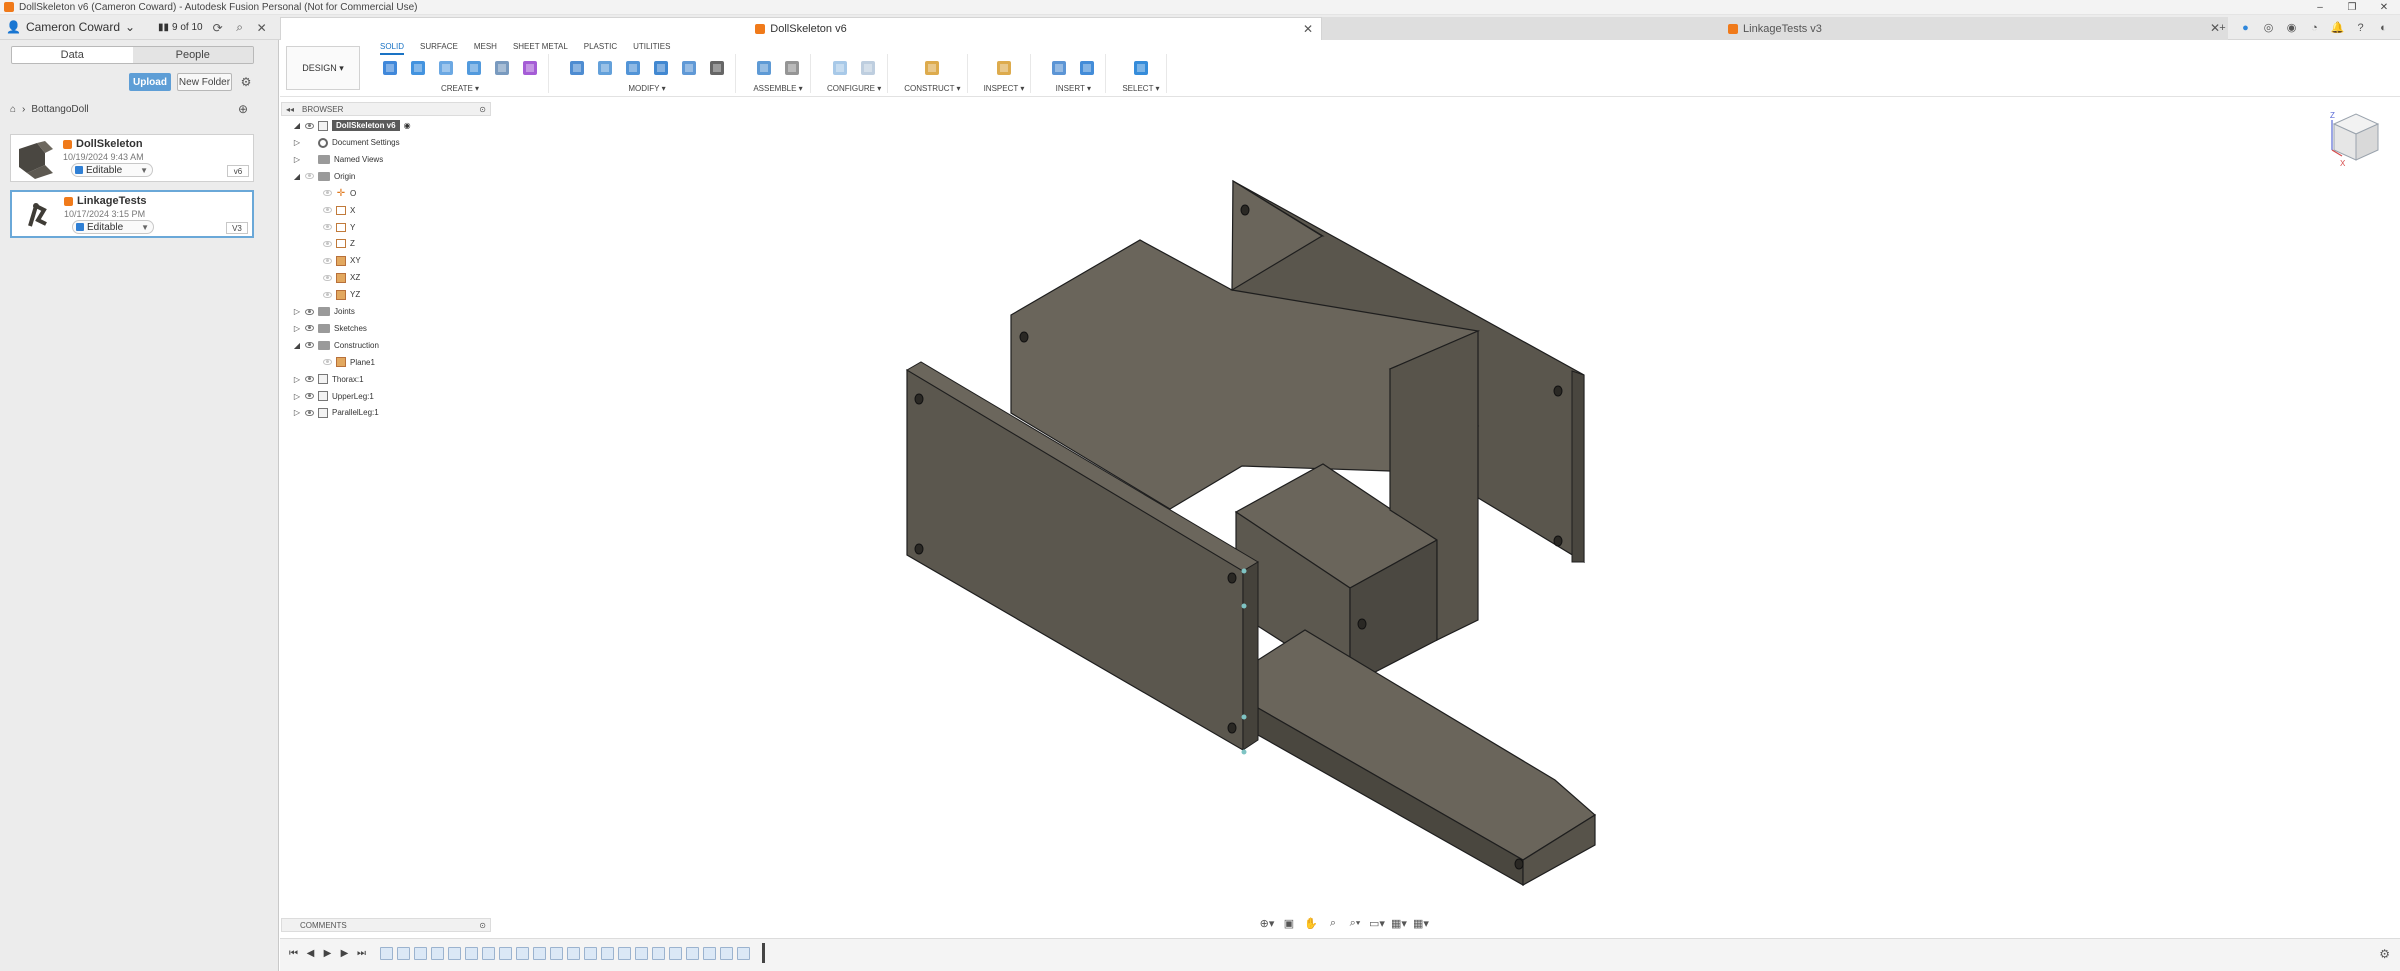  I want to click on tool-group-label: INSERT ▾, so click(1073, 88).